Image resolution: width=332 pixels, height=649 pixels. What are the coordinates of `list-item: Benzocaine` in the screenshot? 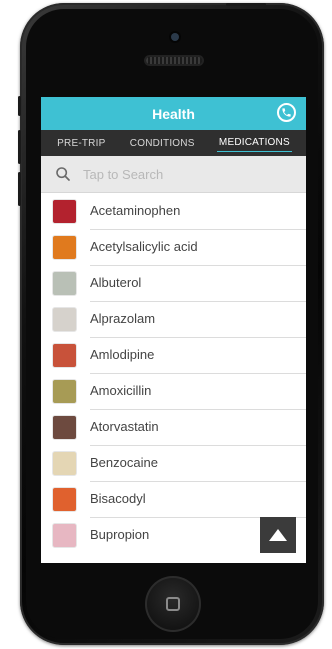 It's located at (173, 463).